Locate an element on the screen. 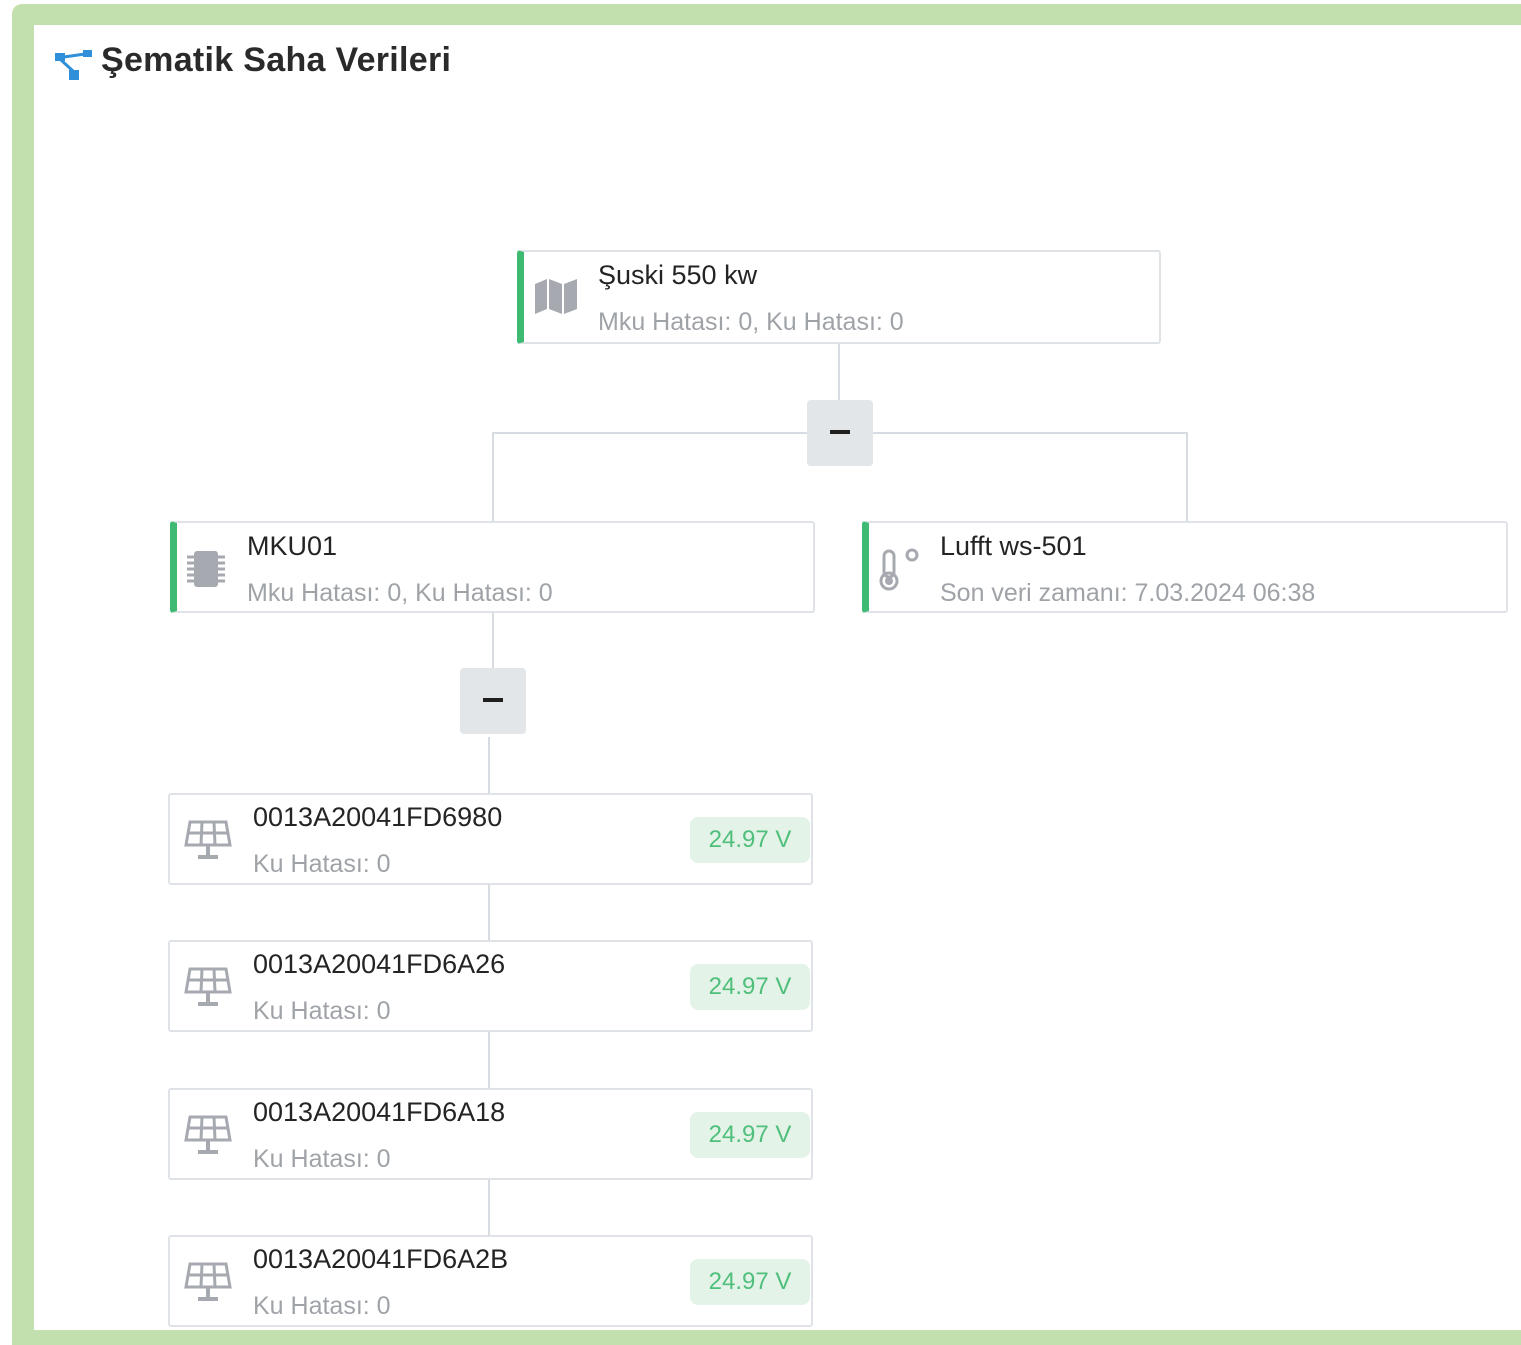 The image size is (1521, 1345). mku-node-title: MKU01 is located at coordinates (292, 546).